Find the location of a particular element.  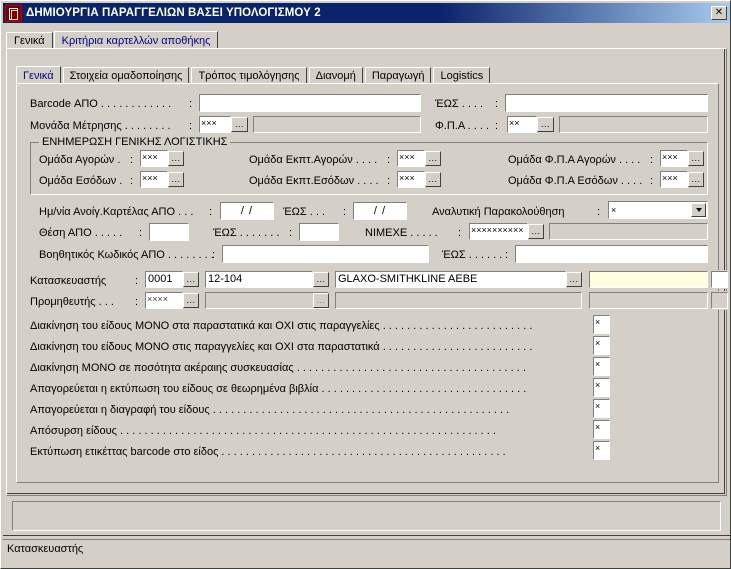

income-vat-group-input: ××× is located at coordinates (674, 179).